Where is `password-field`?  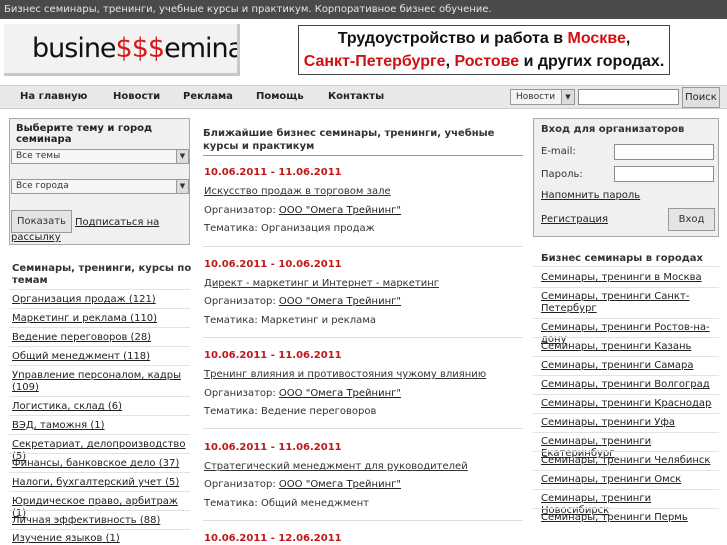
password-field is located at coordinates (664, 174).